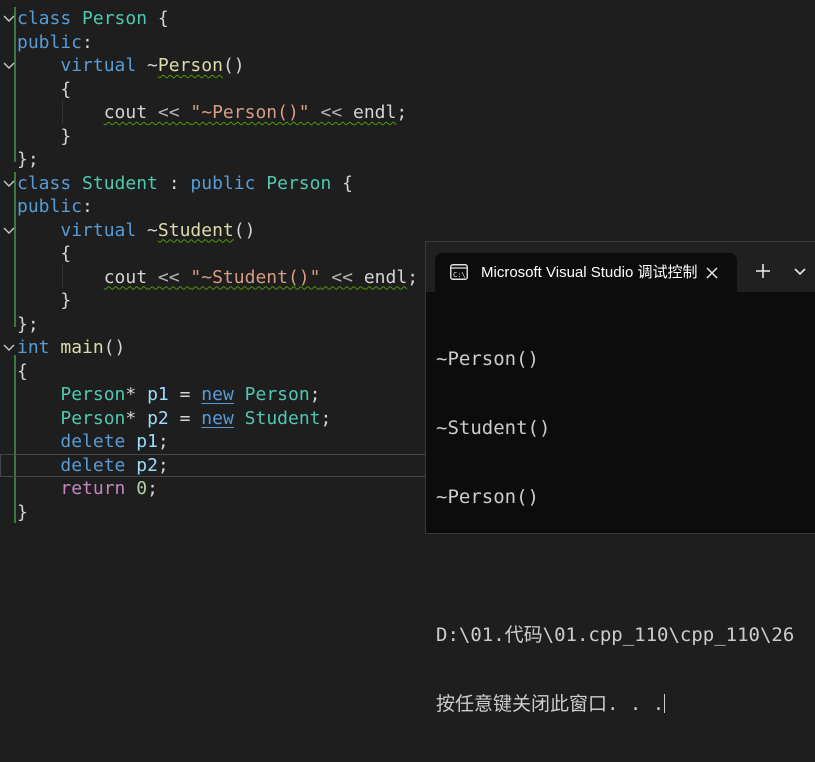  What do you see at coordinates (185, 183) in the screenshot?
I see `code-text: class Student : public Person {` at bounding box center [185, 183].